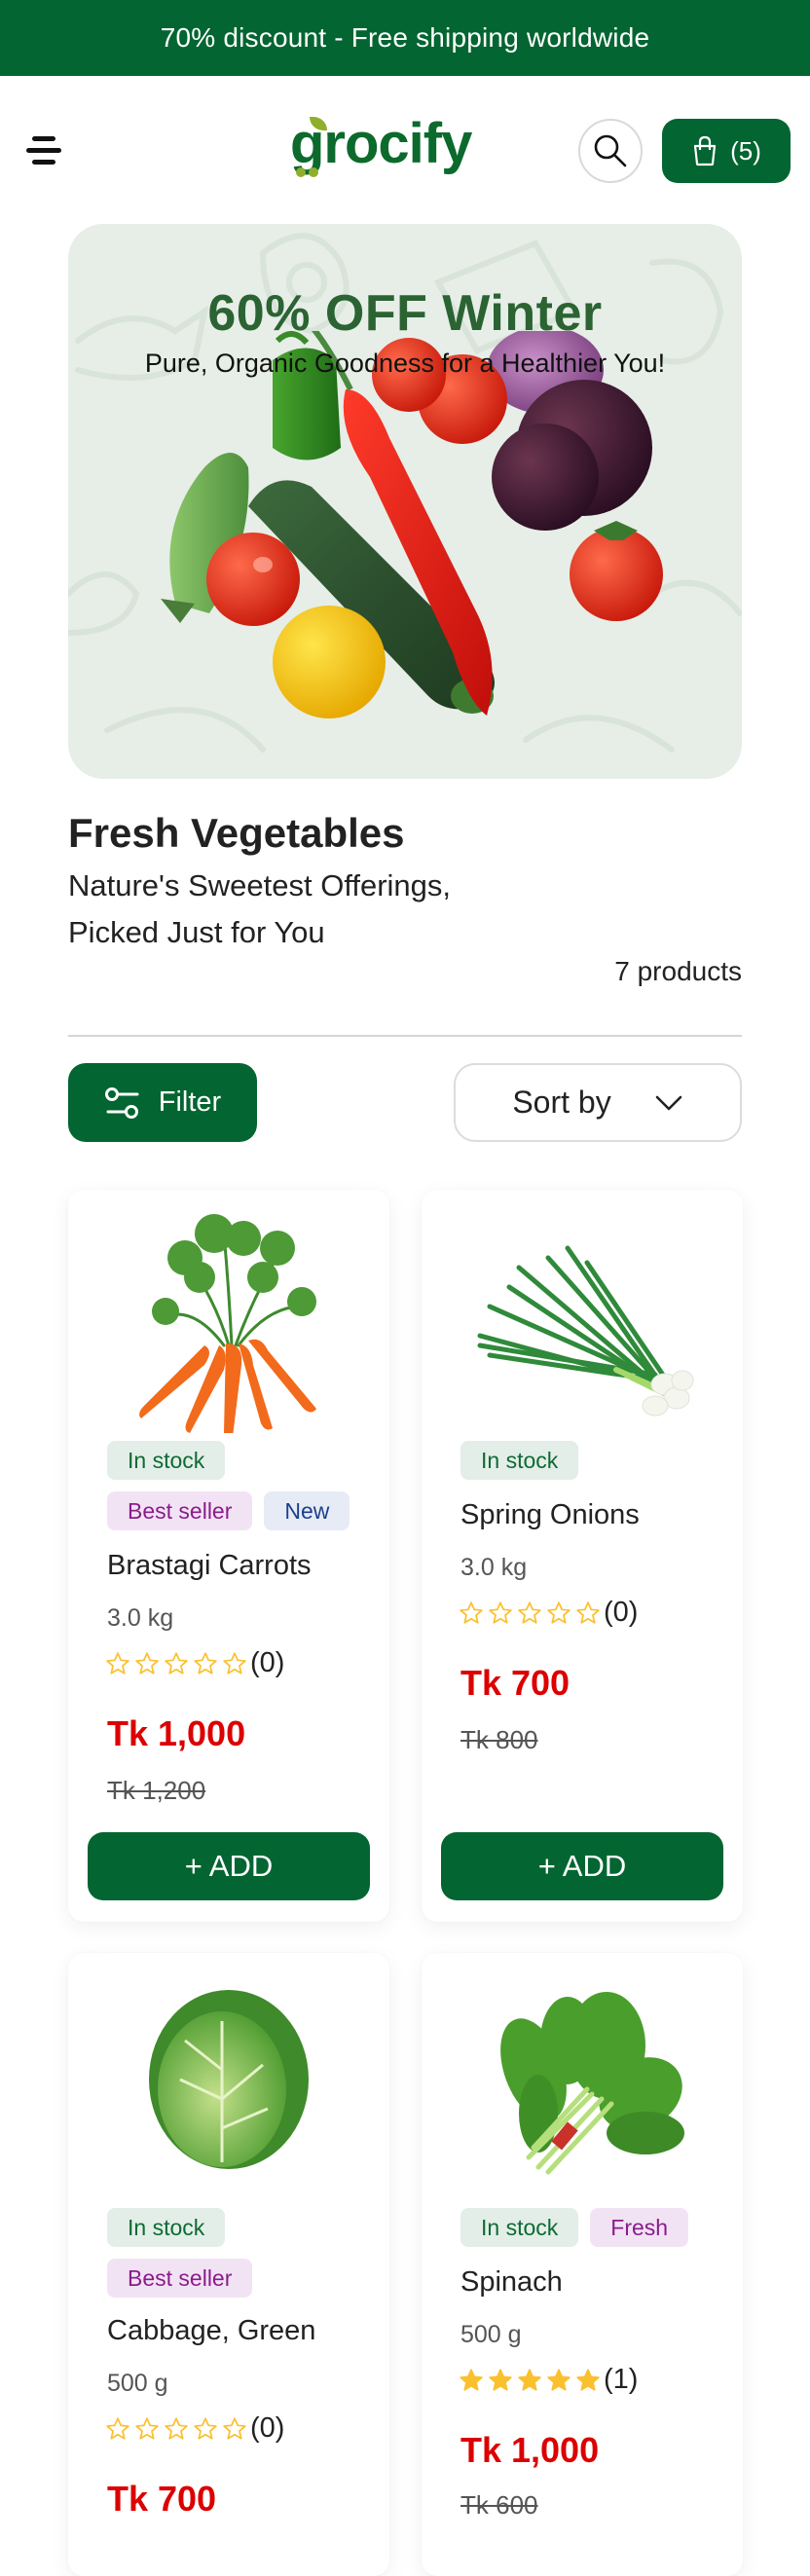 This screenshot has width=810, height=2576. What do you see at coordinates (233, 1485) in the screenshot?
I see `badge-group: In stock Best seller New` at bounding box center [233, 1485].